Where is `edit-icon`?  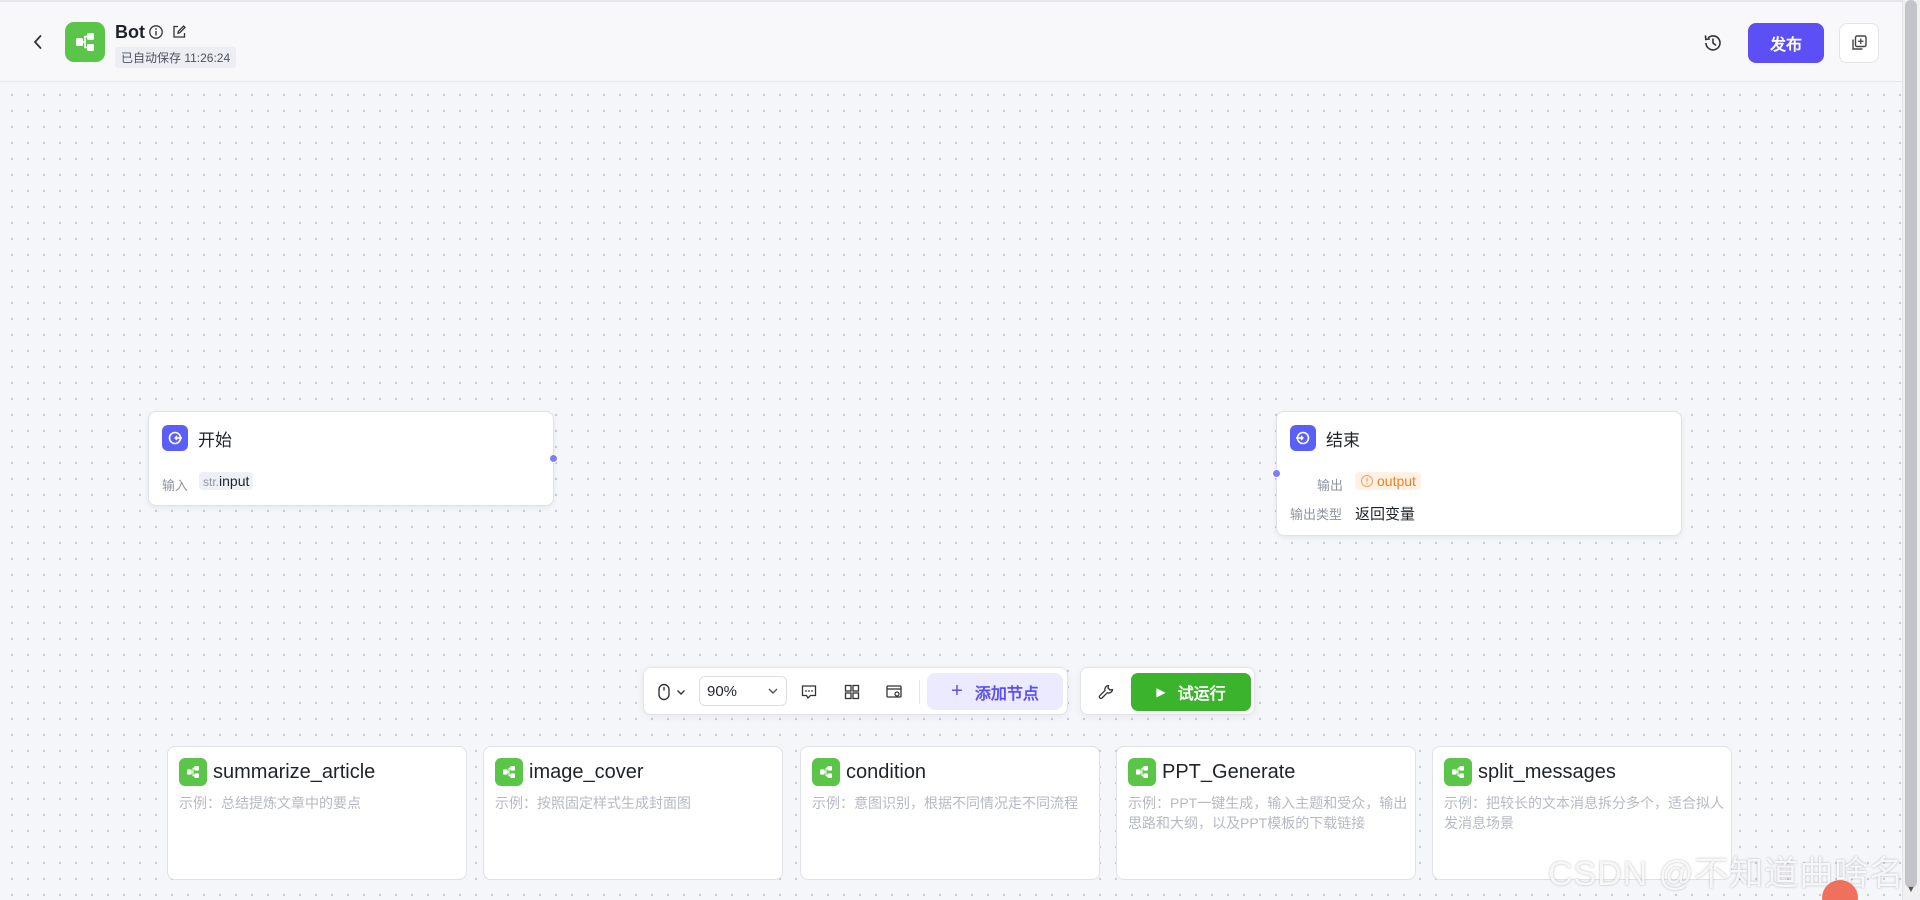
edit-icon is located at coordinates (179, 32).